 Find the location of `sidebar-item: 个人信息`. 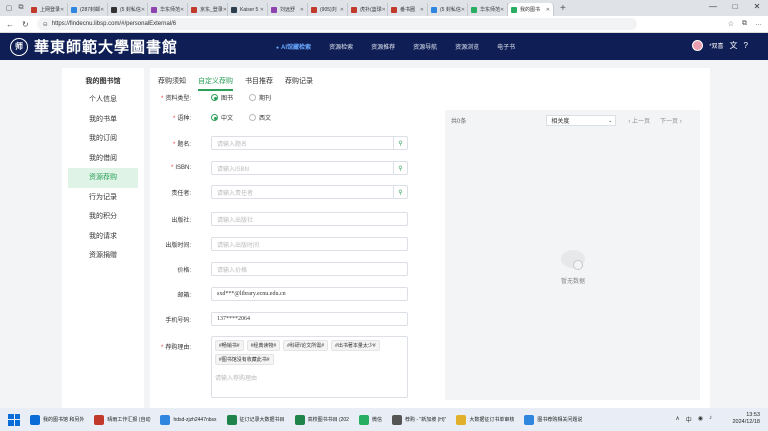

sidebar-item: 个人信息 is located at coordinates (103, 100).